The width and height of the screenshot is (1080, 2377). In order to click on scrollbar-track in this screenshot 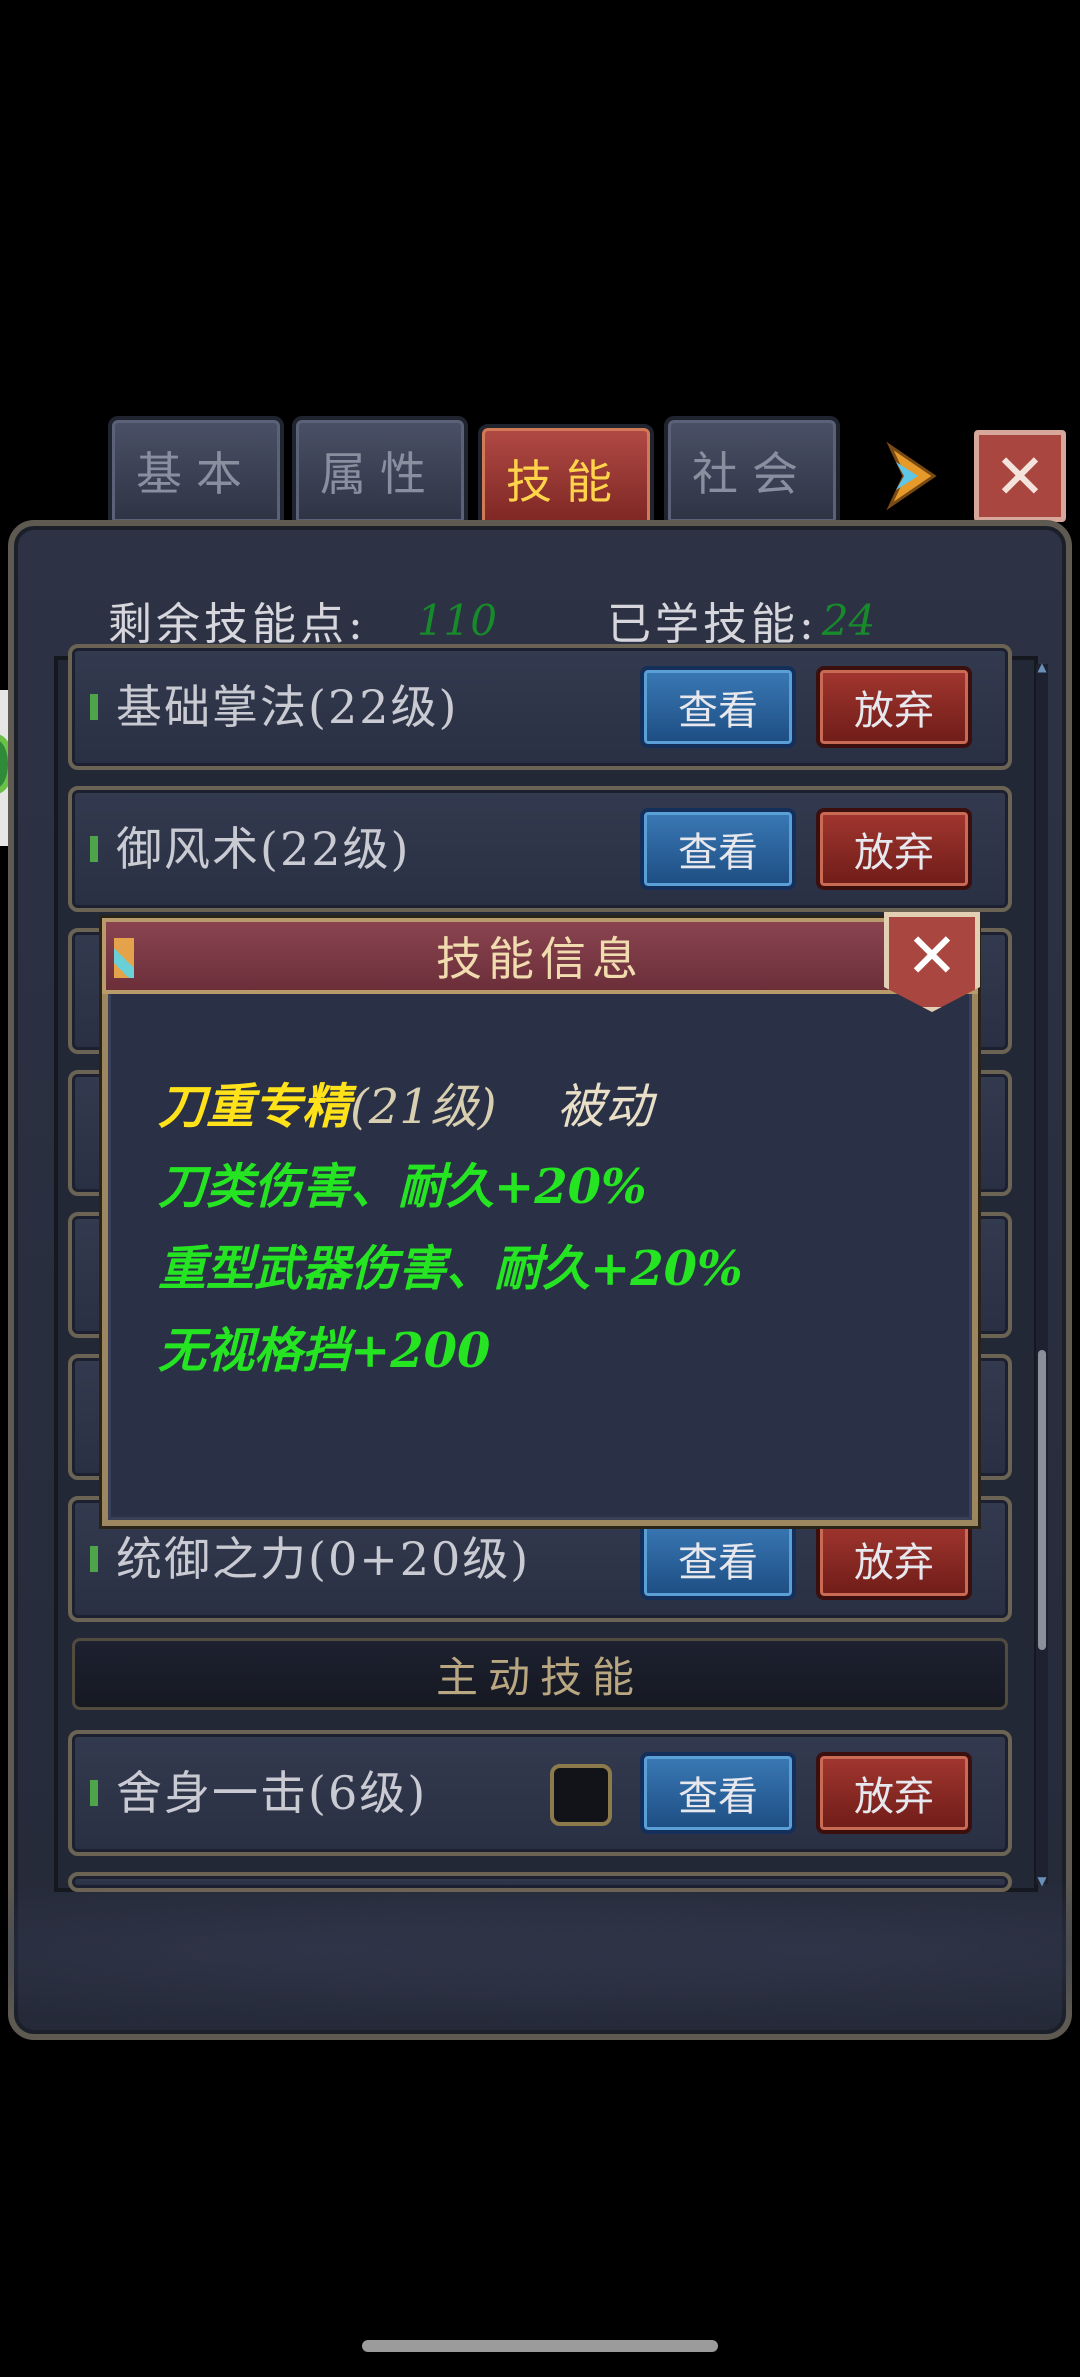, I will do `click(1042, 1274)`.